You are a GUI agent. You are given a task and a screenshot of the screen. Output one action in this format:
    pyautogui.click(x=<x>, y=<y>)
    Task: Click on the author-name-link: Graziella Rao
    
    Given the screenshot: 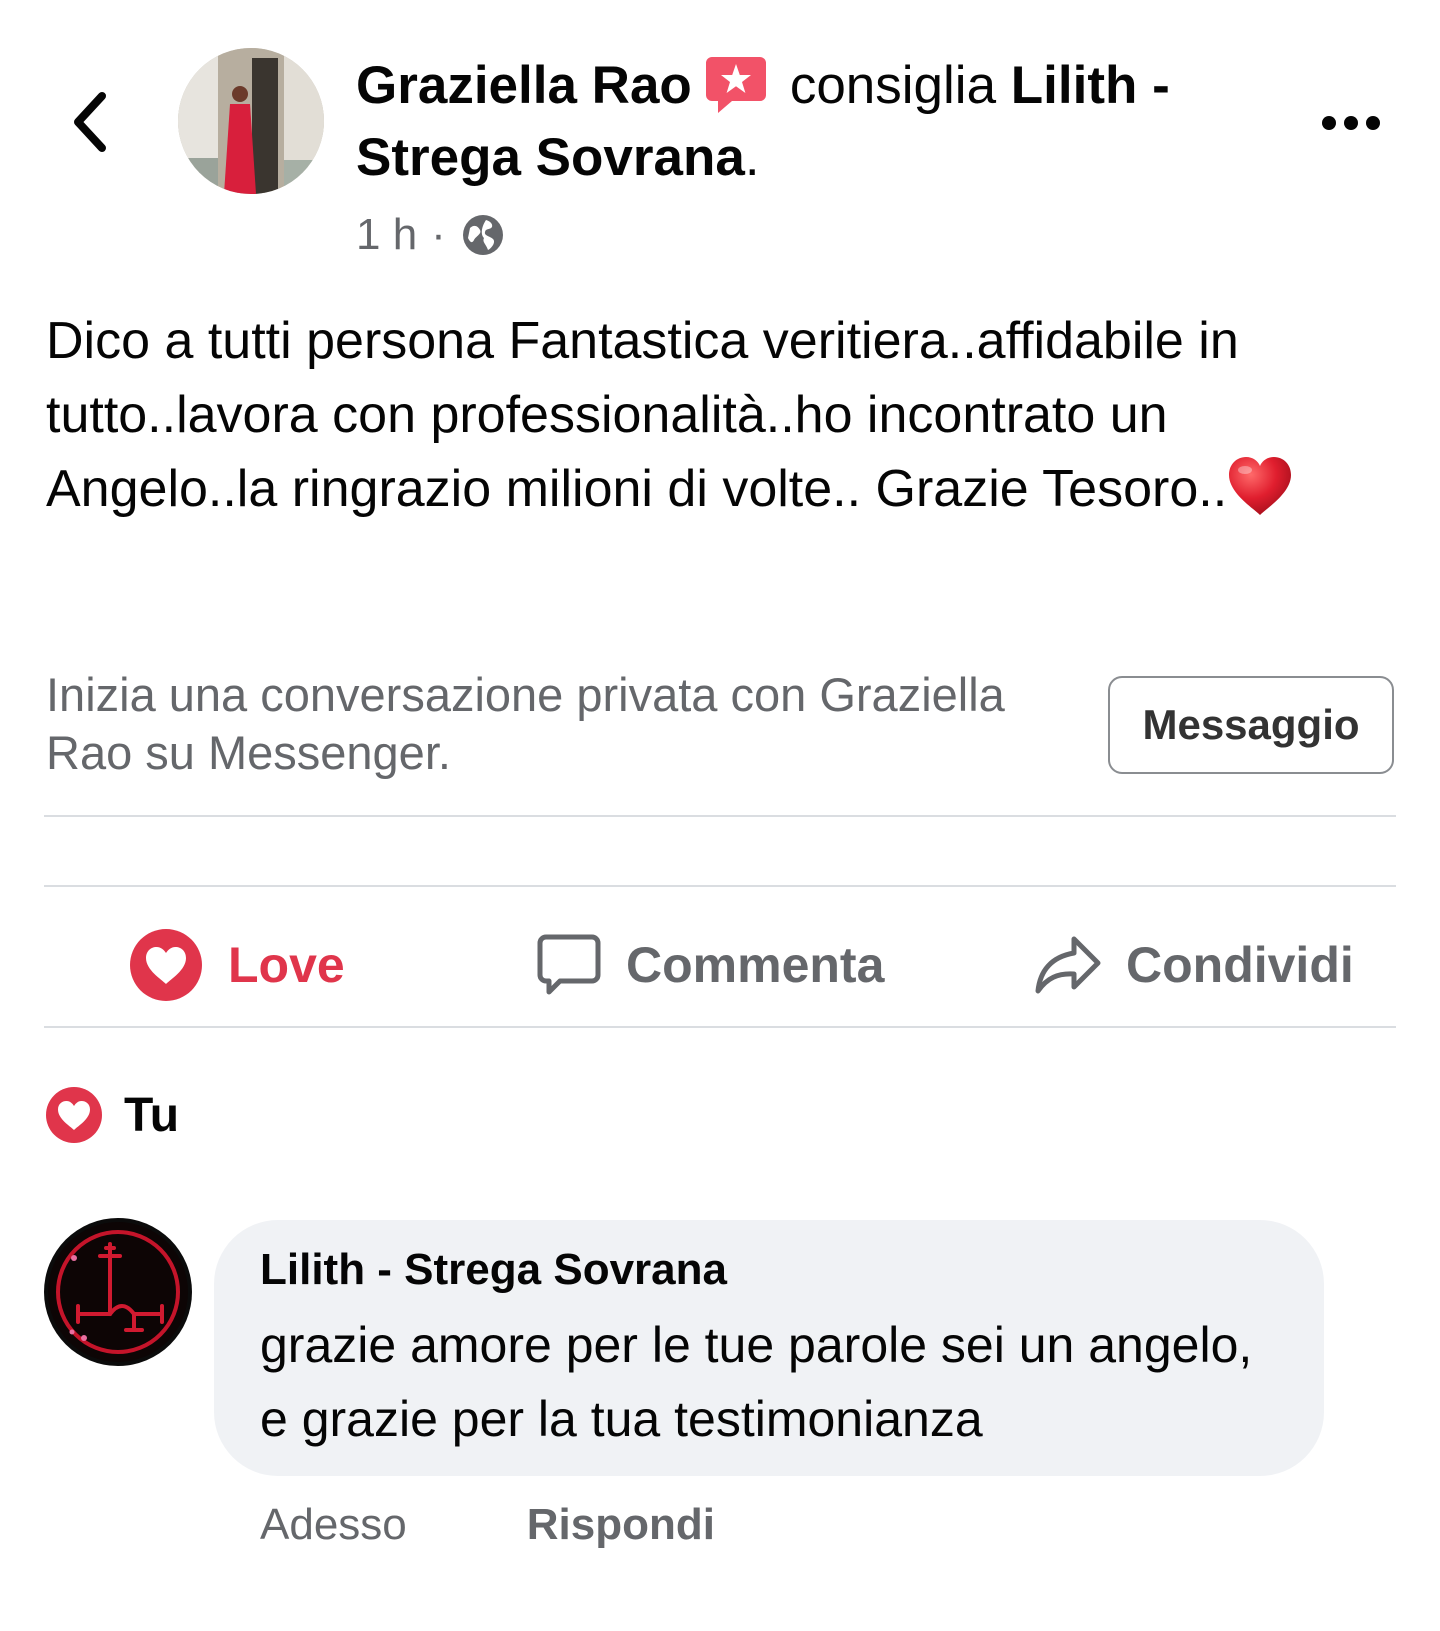 What is the action you would take?
    pyautogui.click(x=524, y=85)
    